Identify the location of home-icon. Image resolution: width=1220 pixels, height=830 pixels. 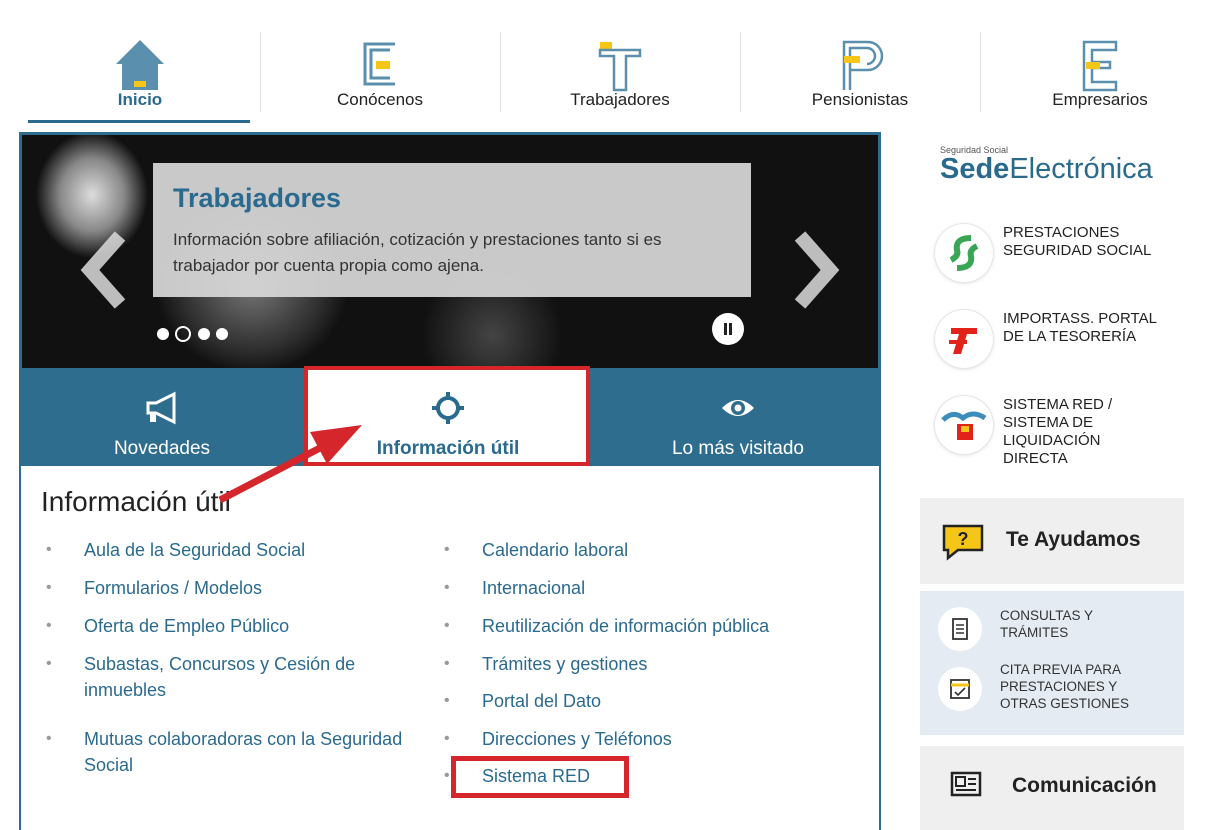
(140, 65).